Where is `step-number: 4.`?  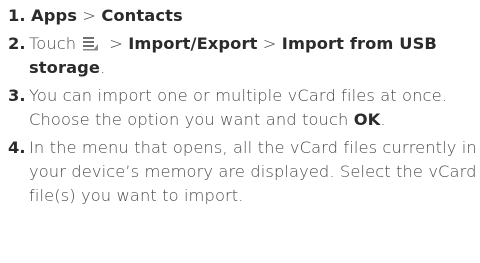 step-number: 4. is located at coordinates (17, 147).